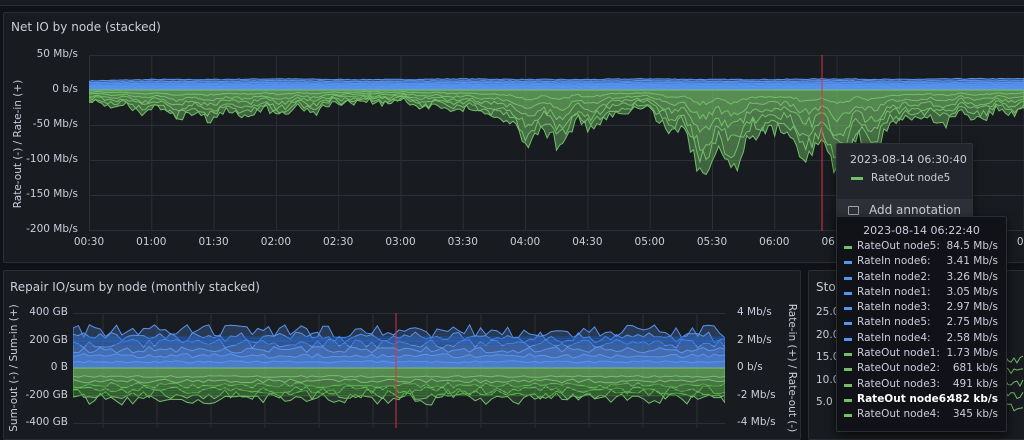 The image size is (1024, 440). I want to click on x-tick-label: 08, so click(1020, 242).